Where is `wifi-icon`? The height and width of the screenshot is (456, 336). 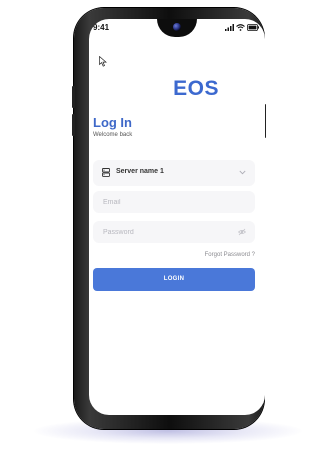
wifi-icon is located at coordinates (240, 27).